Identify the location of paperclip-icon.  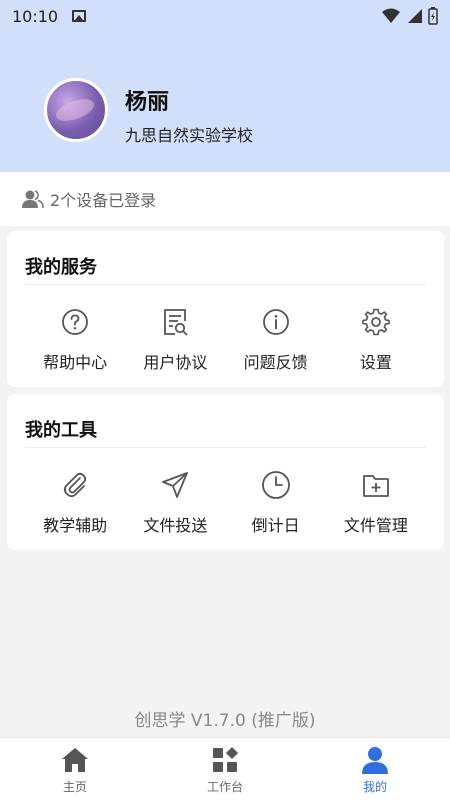
(75, 485).